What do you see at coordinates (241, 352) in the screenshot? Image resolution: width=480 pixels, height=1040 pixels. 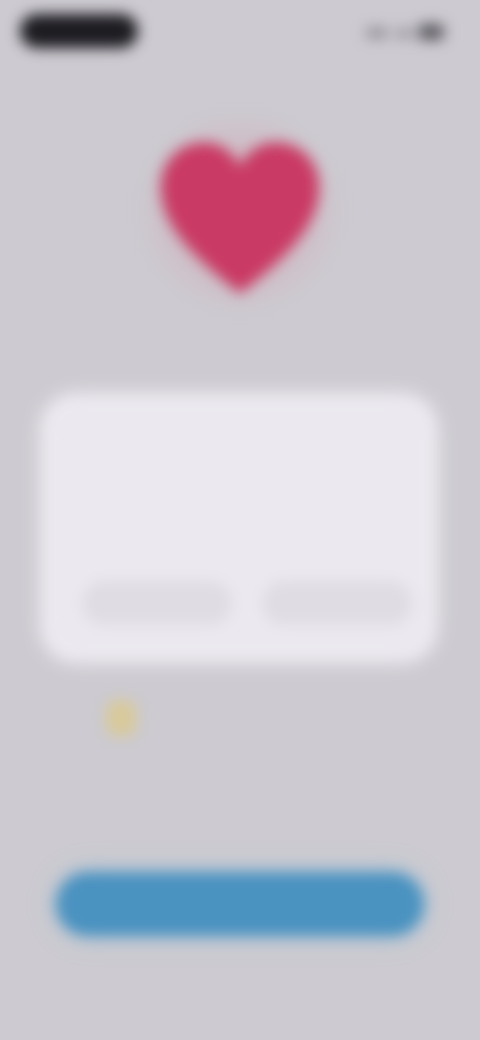 I see `headline` at bounding box center [241, 352].